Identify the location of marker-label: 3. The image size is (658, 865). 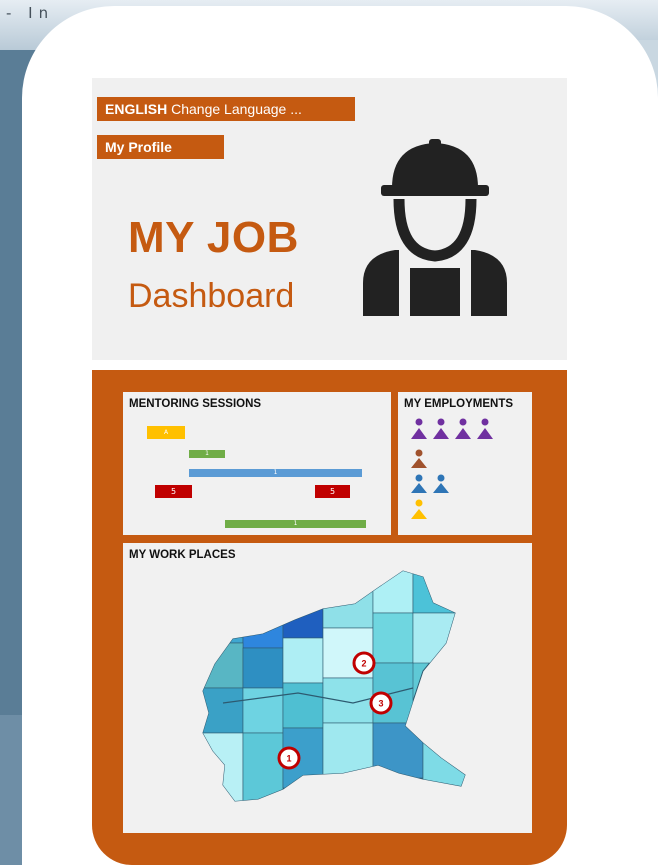
(380, 704).